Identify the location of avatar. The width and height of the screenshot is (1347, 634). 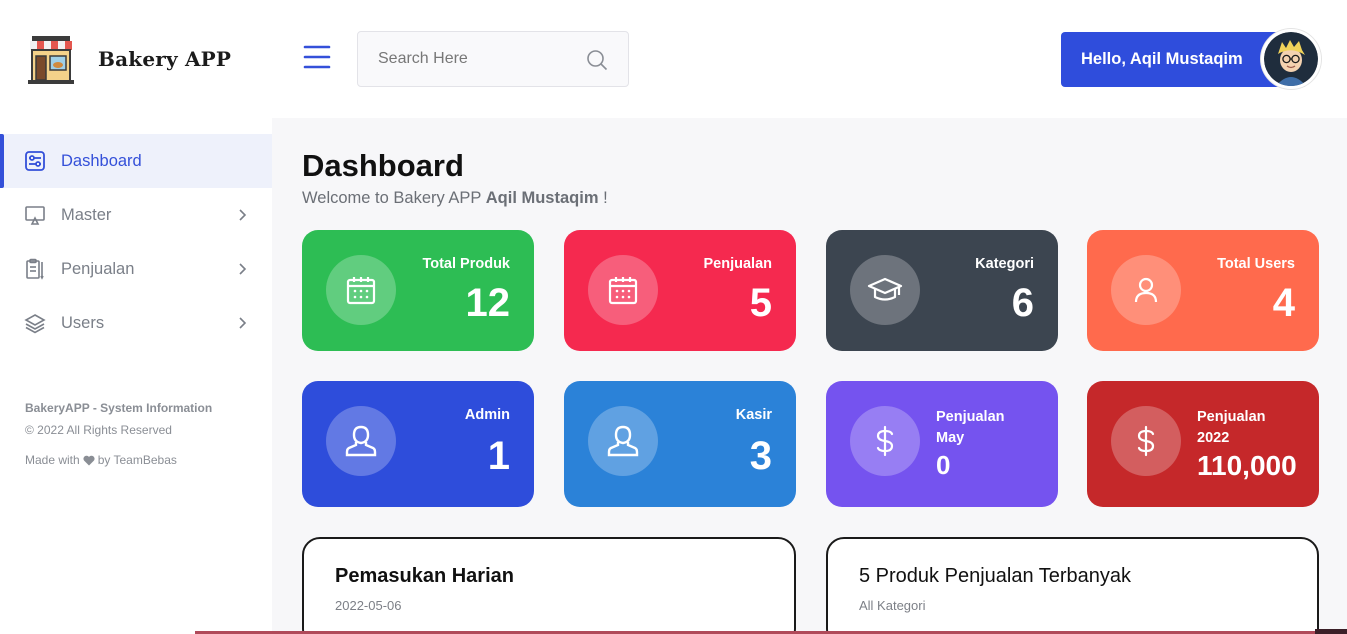
(1291, 59).